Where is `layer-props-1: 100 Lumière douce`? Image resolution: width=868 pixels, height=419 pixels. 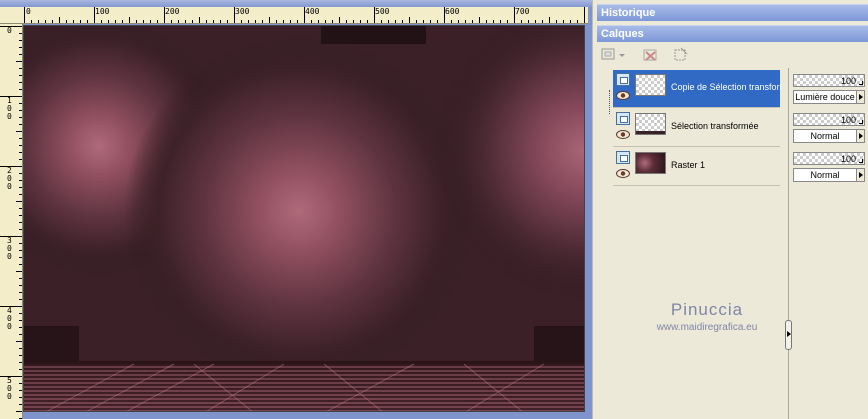
layer-props-1: 100 Lumière douce is located at coordinates (830, 91).